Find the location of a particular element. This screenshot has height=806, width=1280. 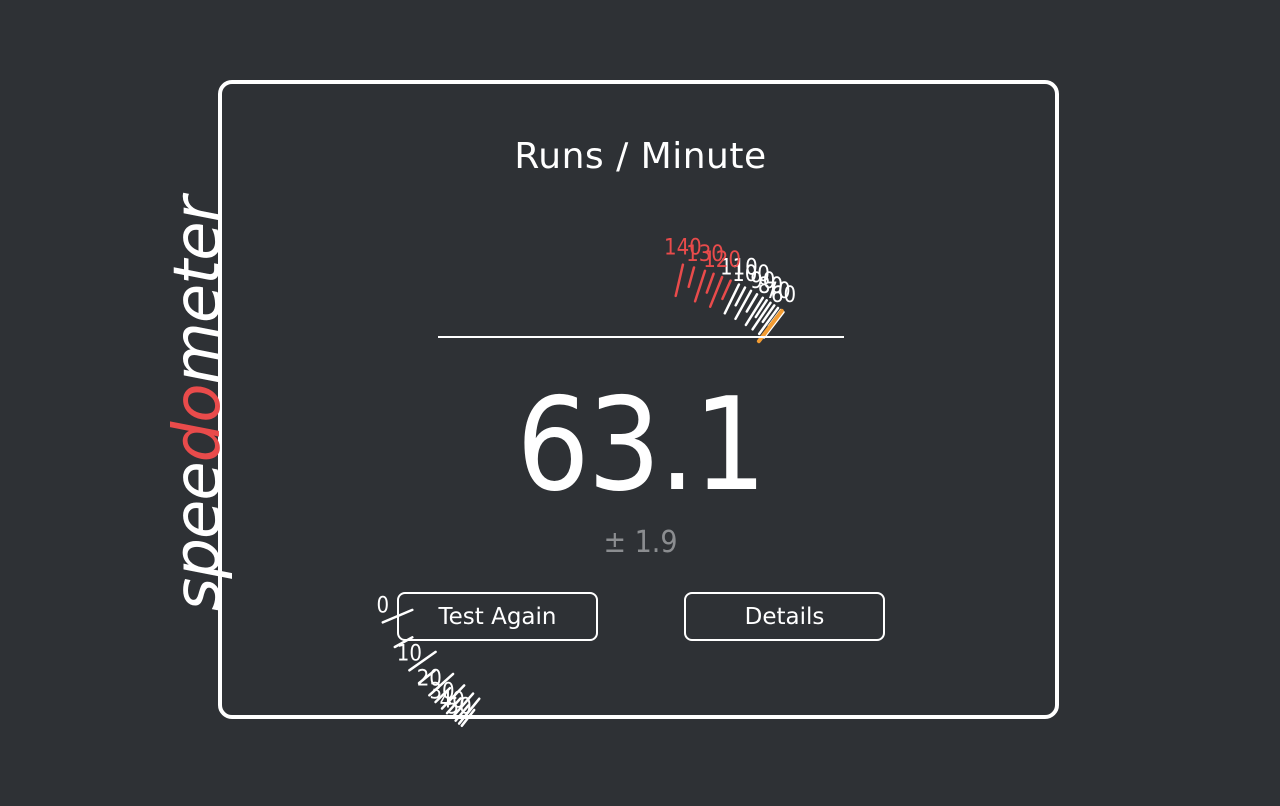

gauge-divider is located at coordinates (641, 337).